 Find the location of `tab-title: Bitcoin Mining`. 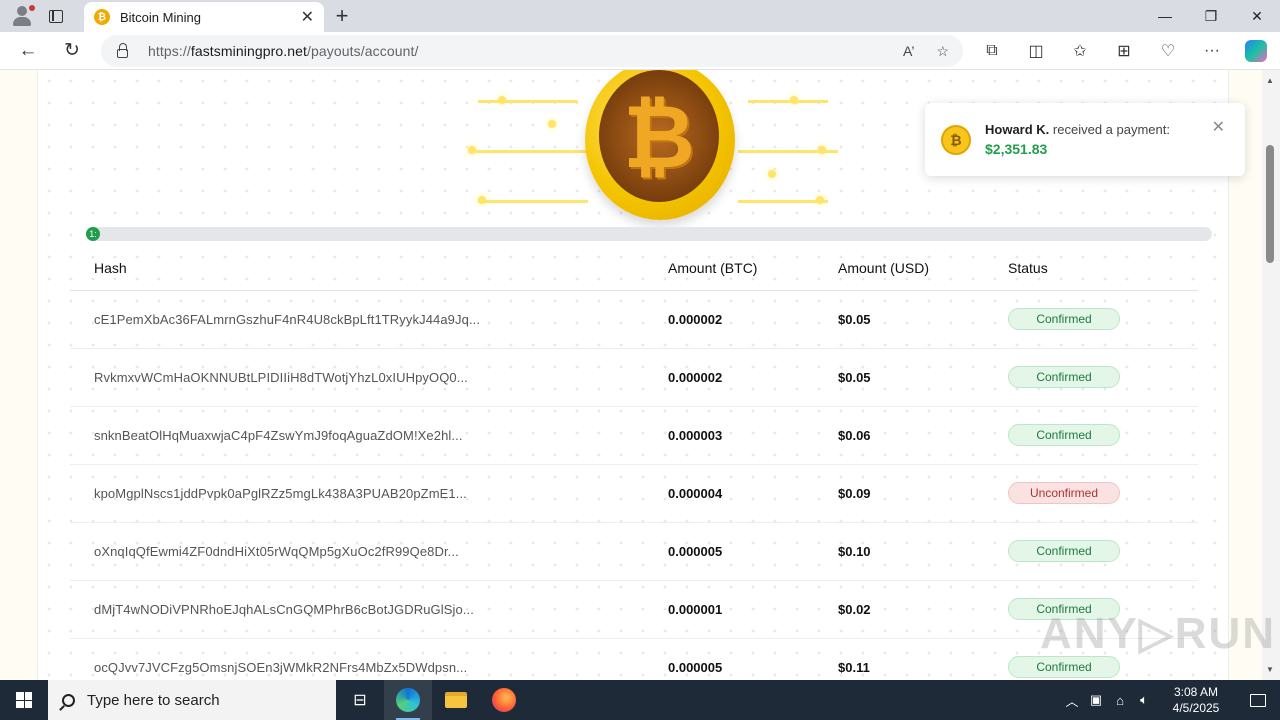

tab-title: Bitcoin Mining is located at coordinates (160, 17).